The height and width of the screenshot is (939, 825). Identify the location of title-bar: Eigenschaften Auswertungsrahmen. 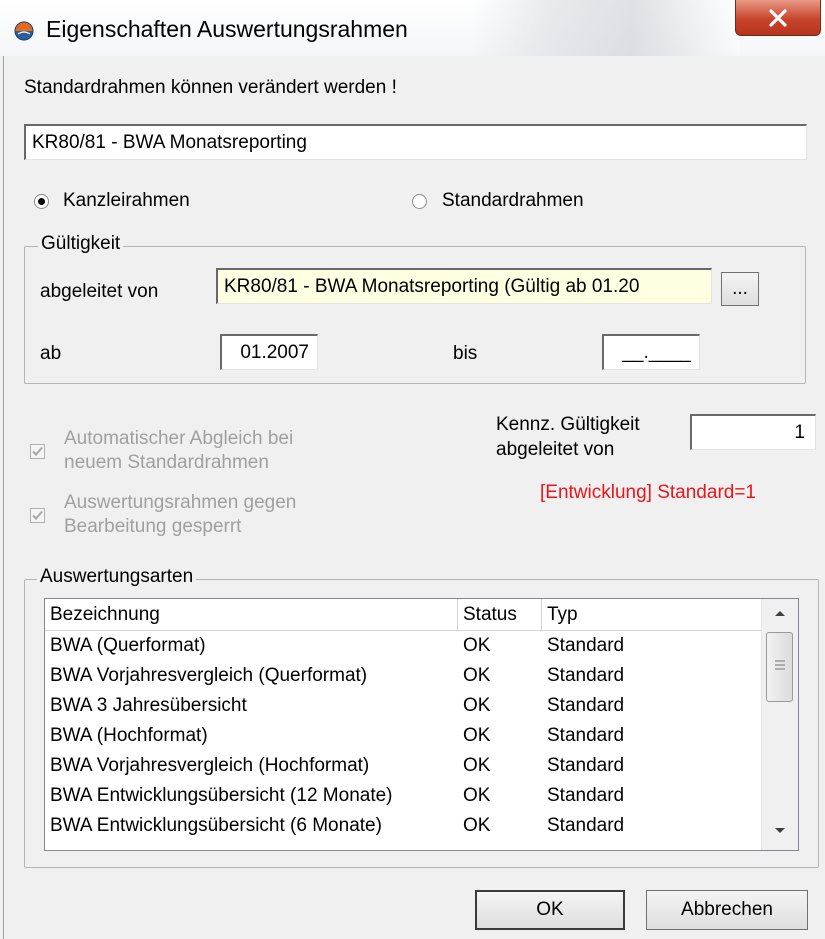
(412, 28).